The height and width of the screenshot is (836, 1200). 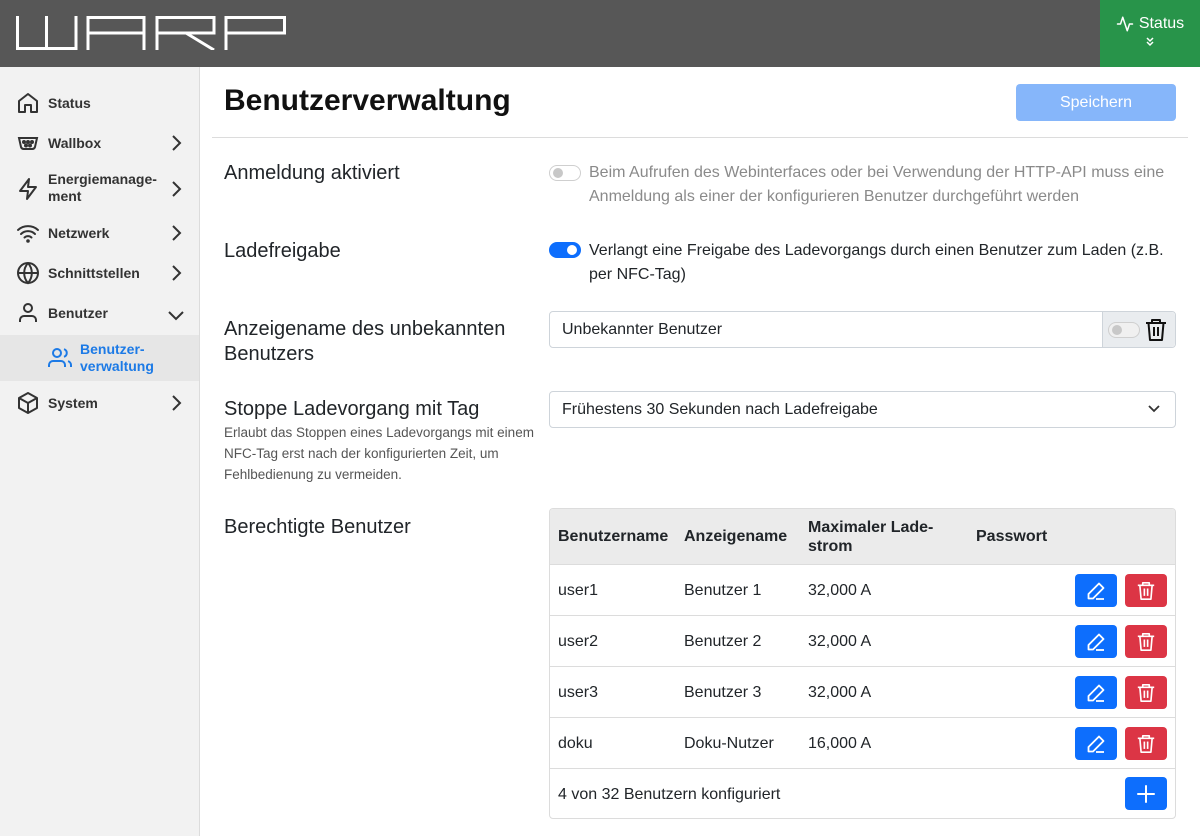 I want to click on table-footer: 4 von 32 Benutzern konfiguriert, so click(x=862, y=793).